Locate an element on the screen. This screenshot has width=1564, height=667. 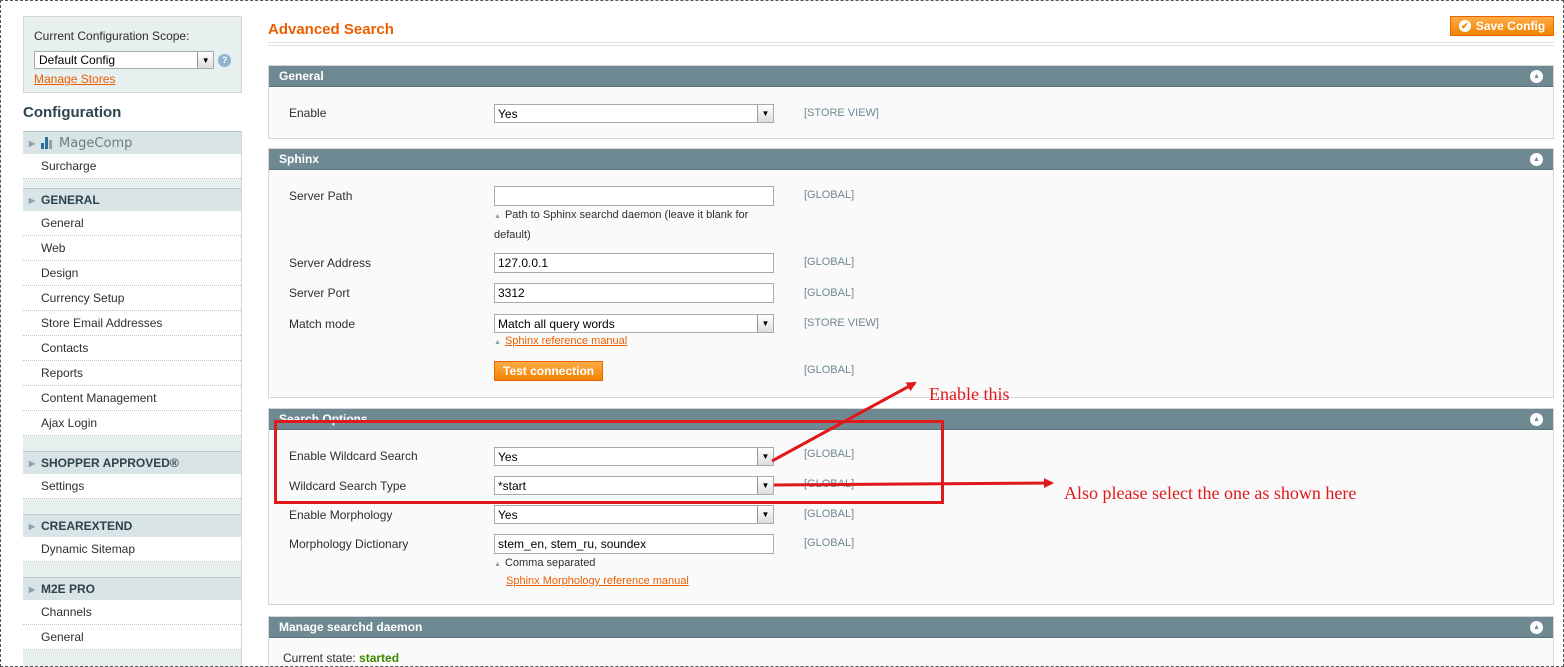
annotation-arrow-select is located at coordinates (913, 483).